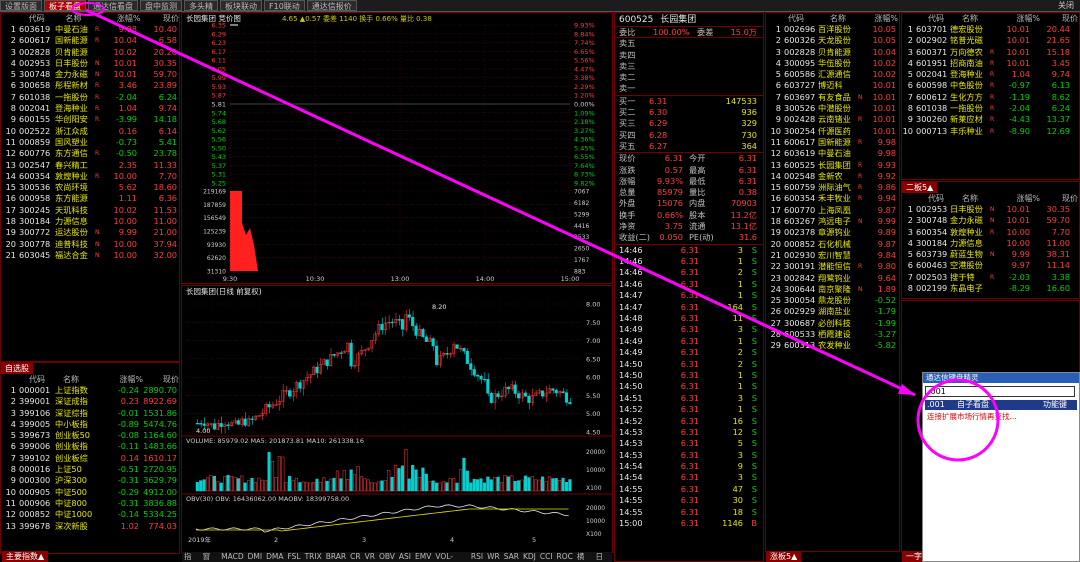  Describe the element at coordinates (1001, 405) in the screenshot. I see `popup-result-row: .001 自子看盘 功能键` at that location.